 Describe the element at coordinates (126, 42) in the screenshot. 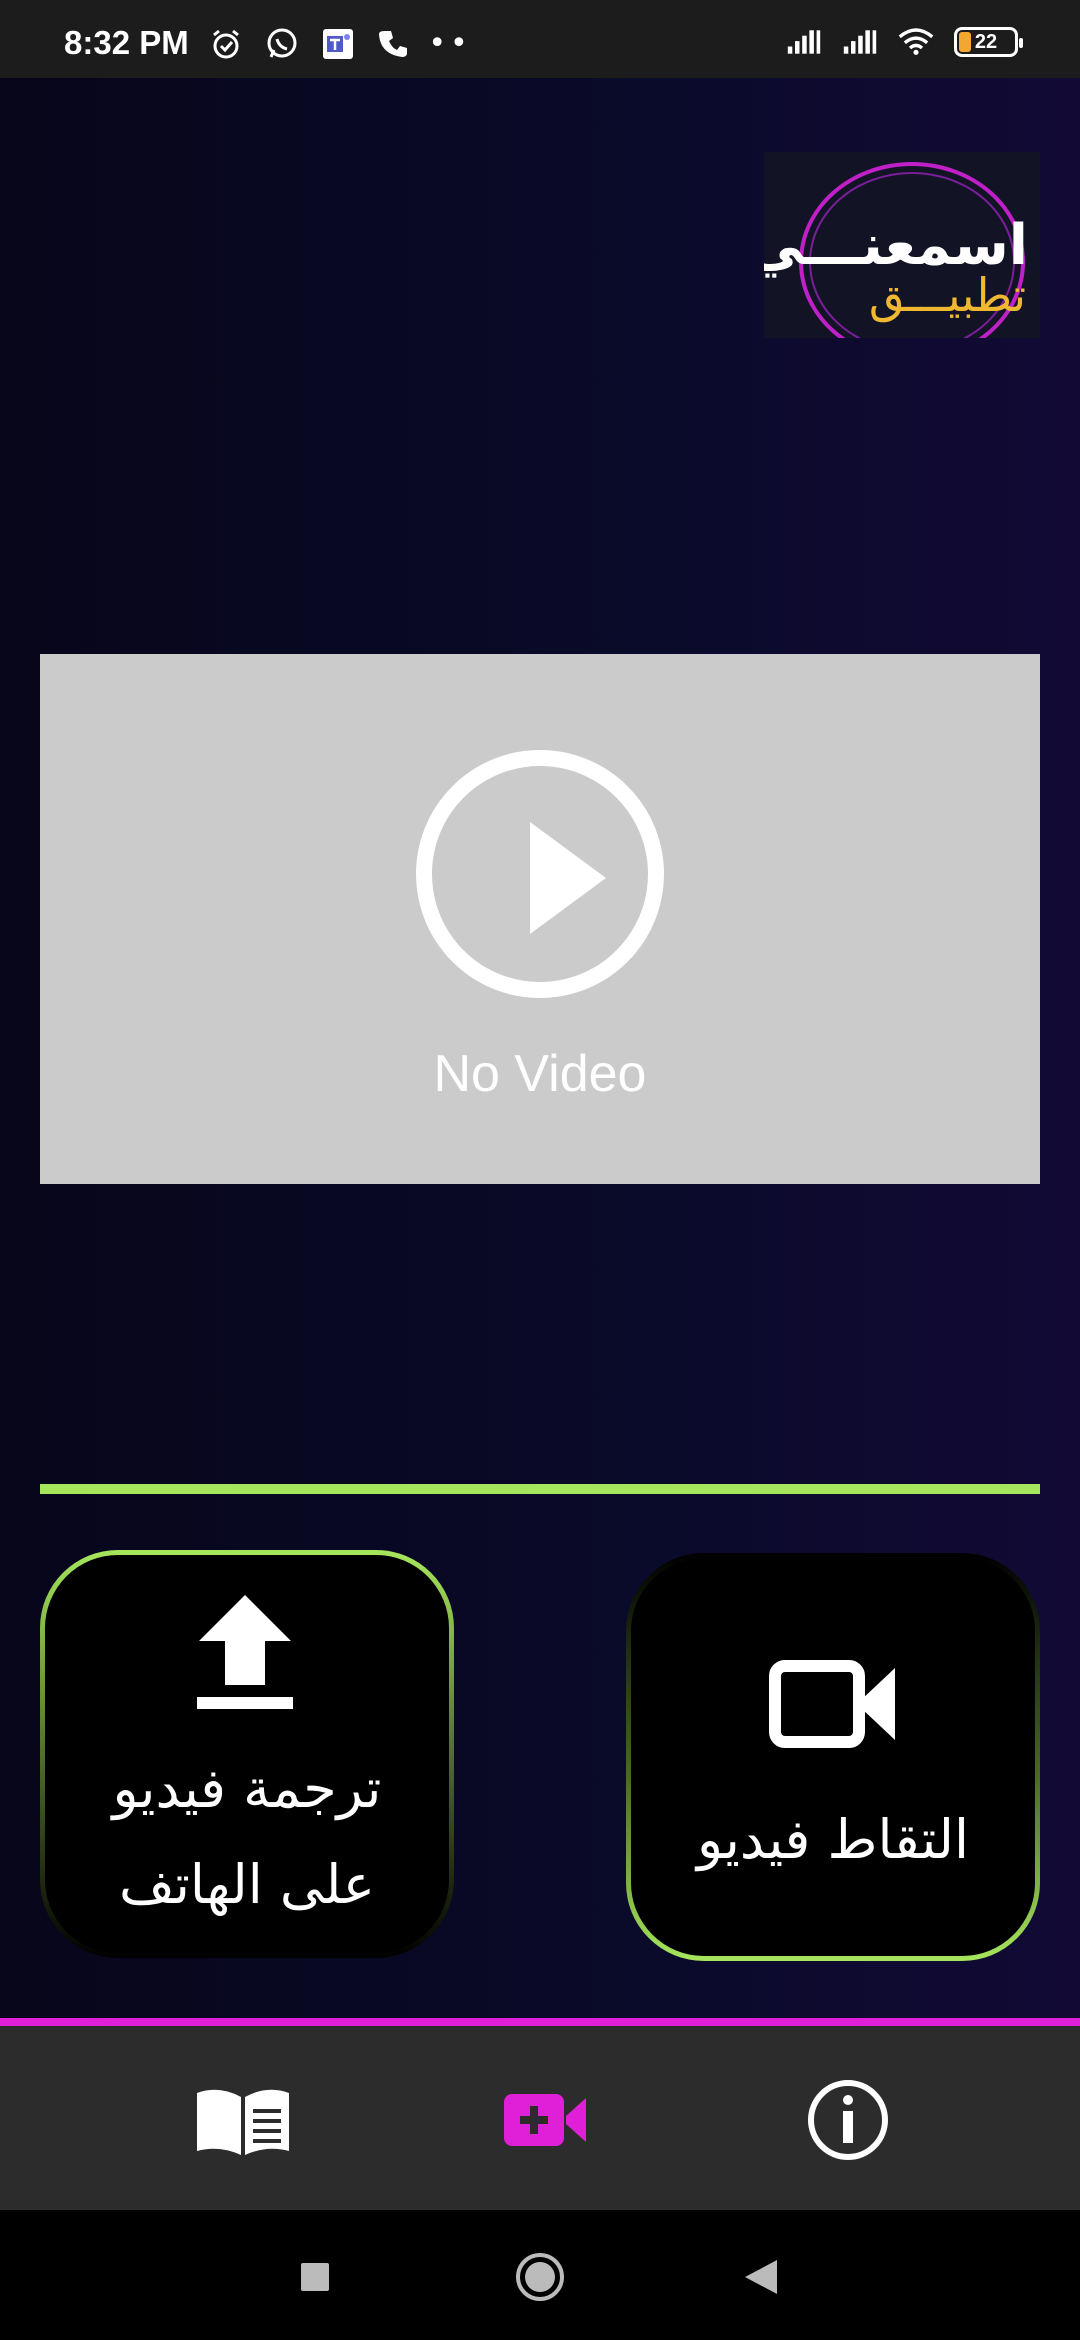

I see `status-time: 8:32 PM` at that location.